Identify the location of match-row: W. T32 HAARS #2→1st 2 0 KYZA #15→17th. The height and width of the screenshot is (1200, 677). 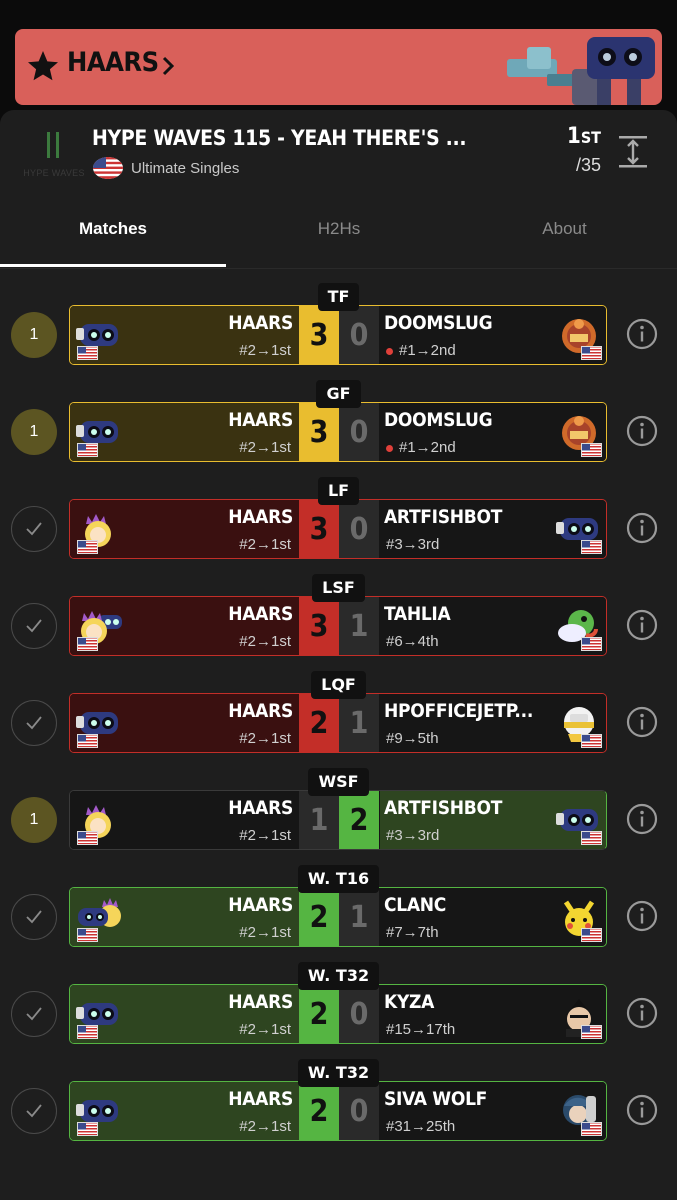
(338, 1011).